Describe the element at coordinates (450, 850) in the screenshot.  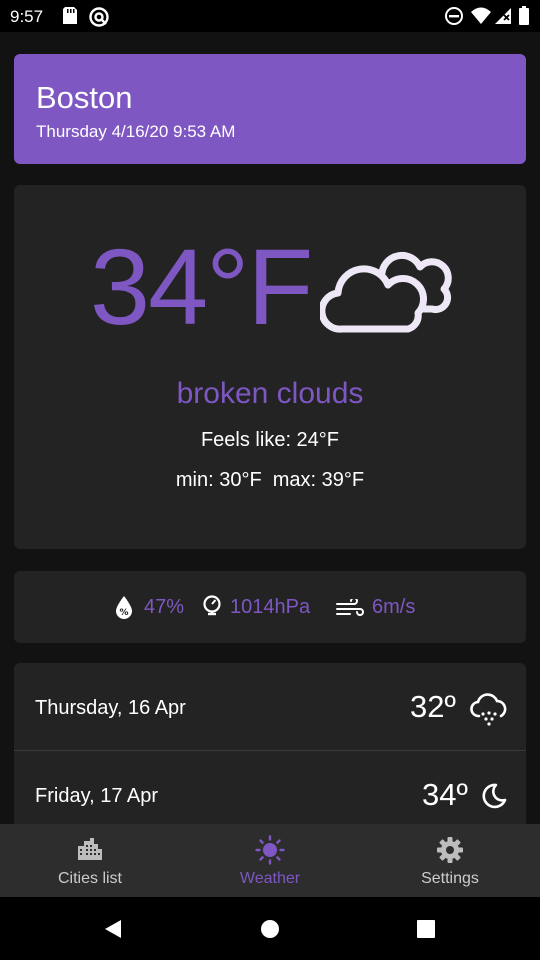
I see `gear-icon` at that location.